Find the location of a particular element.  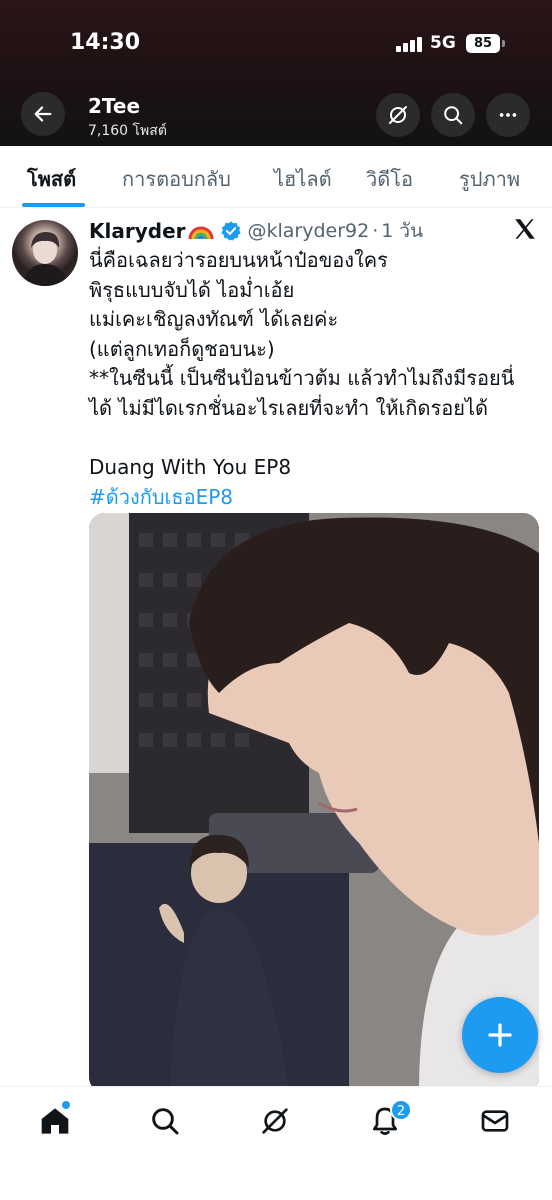

post-time: 1 วัน is located at coordinates (402, 231).